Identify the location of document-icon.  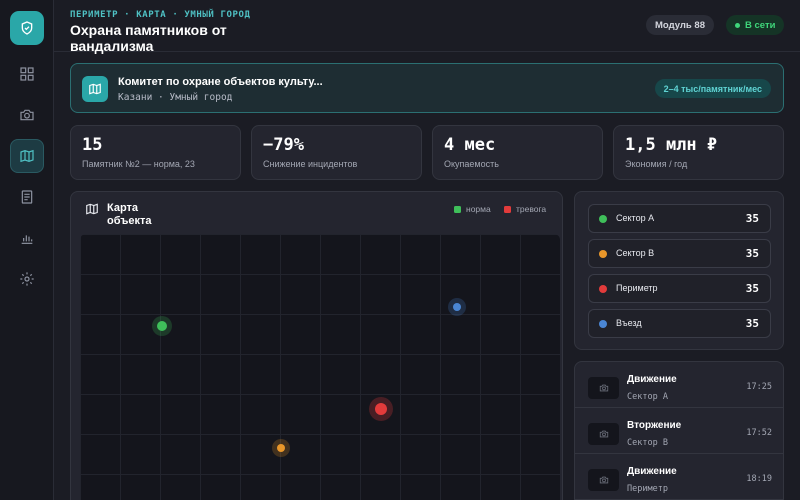
(27, 197).